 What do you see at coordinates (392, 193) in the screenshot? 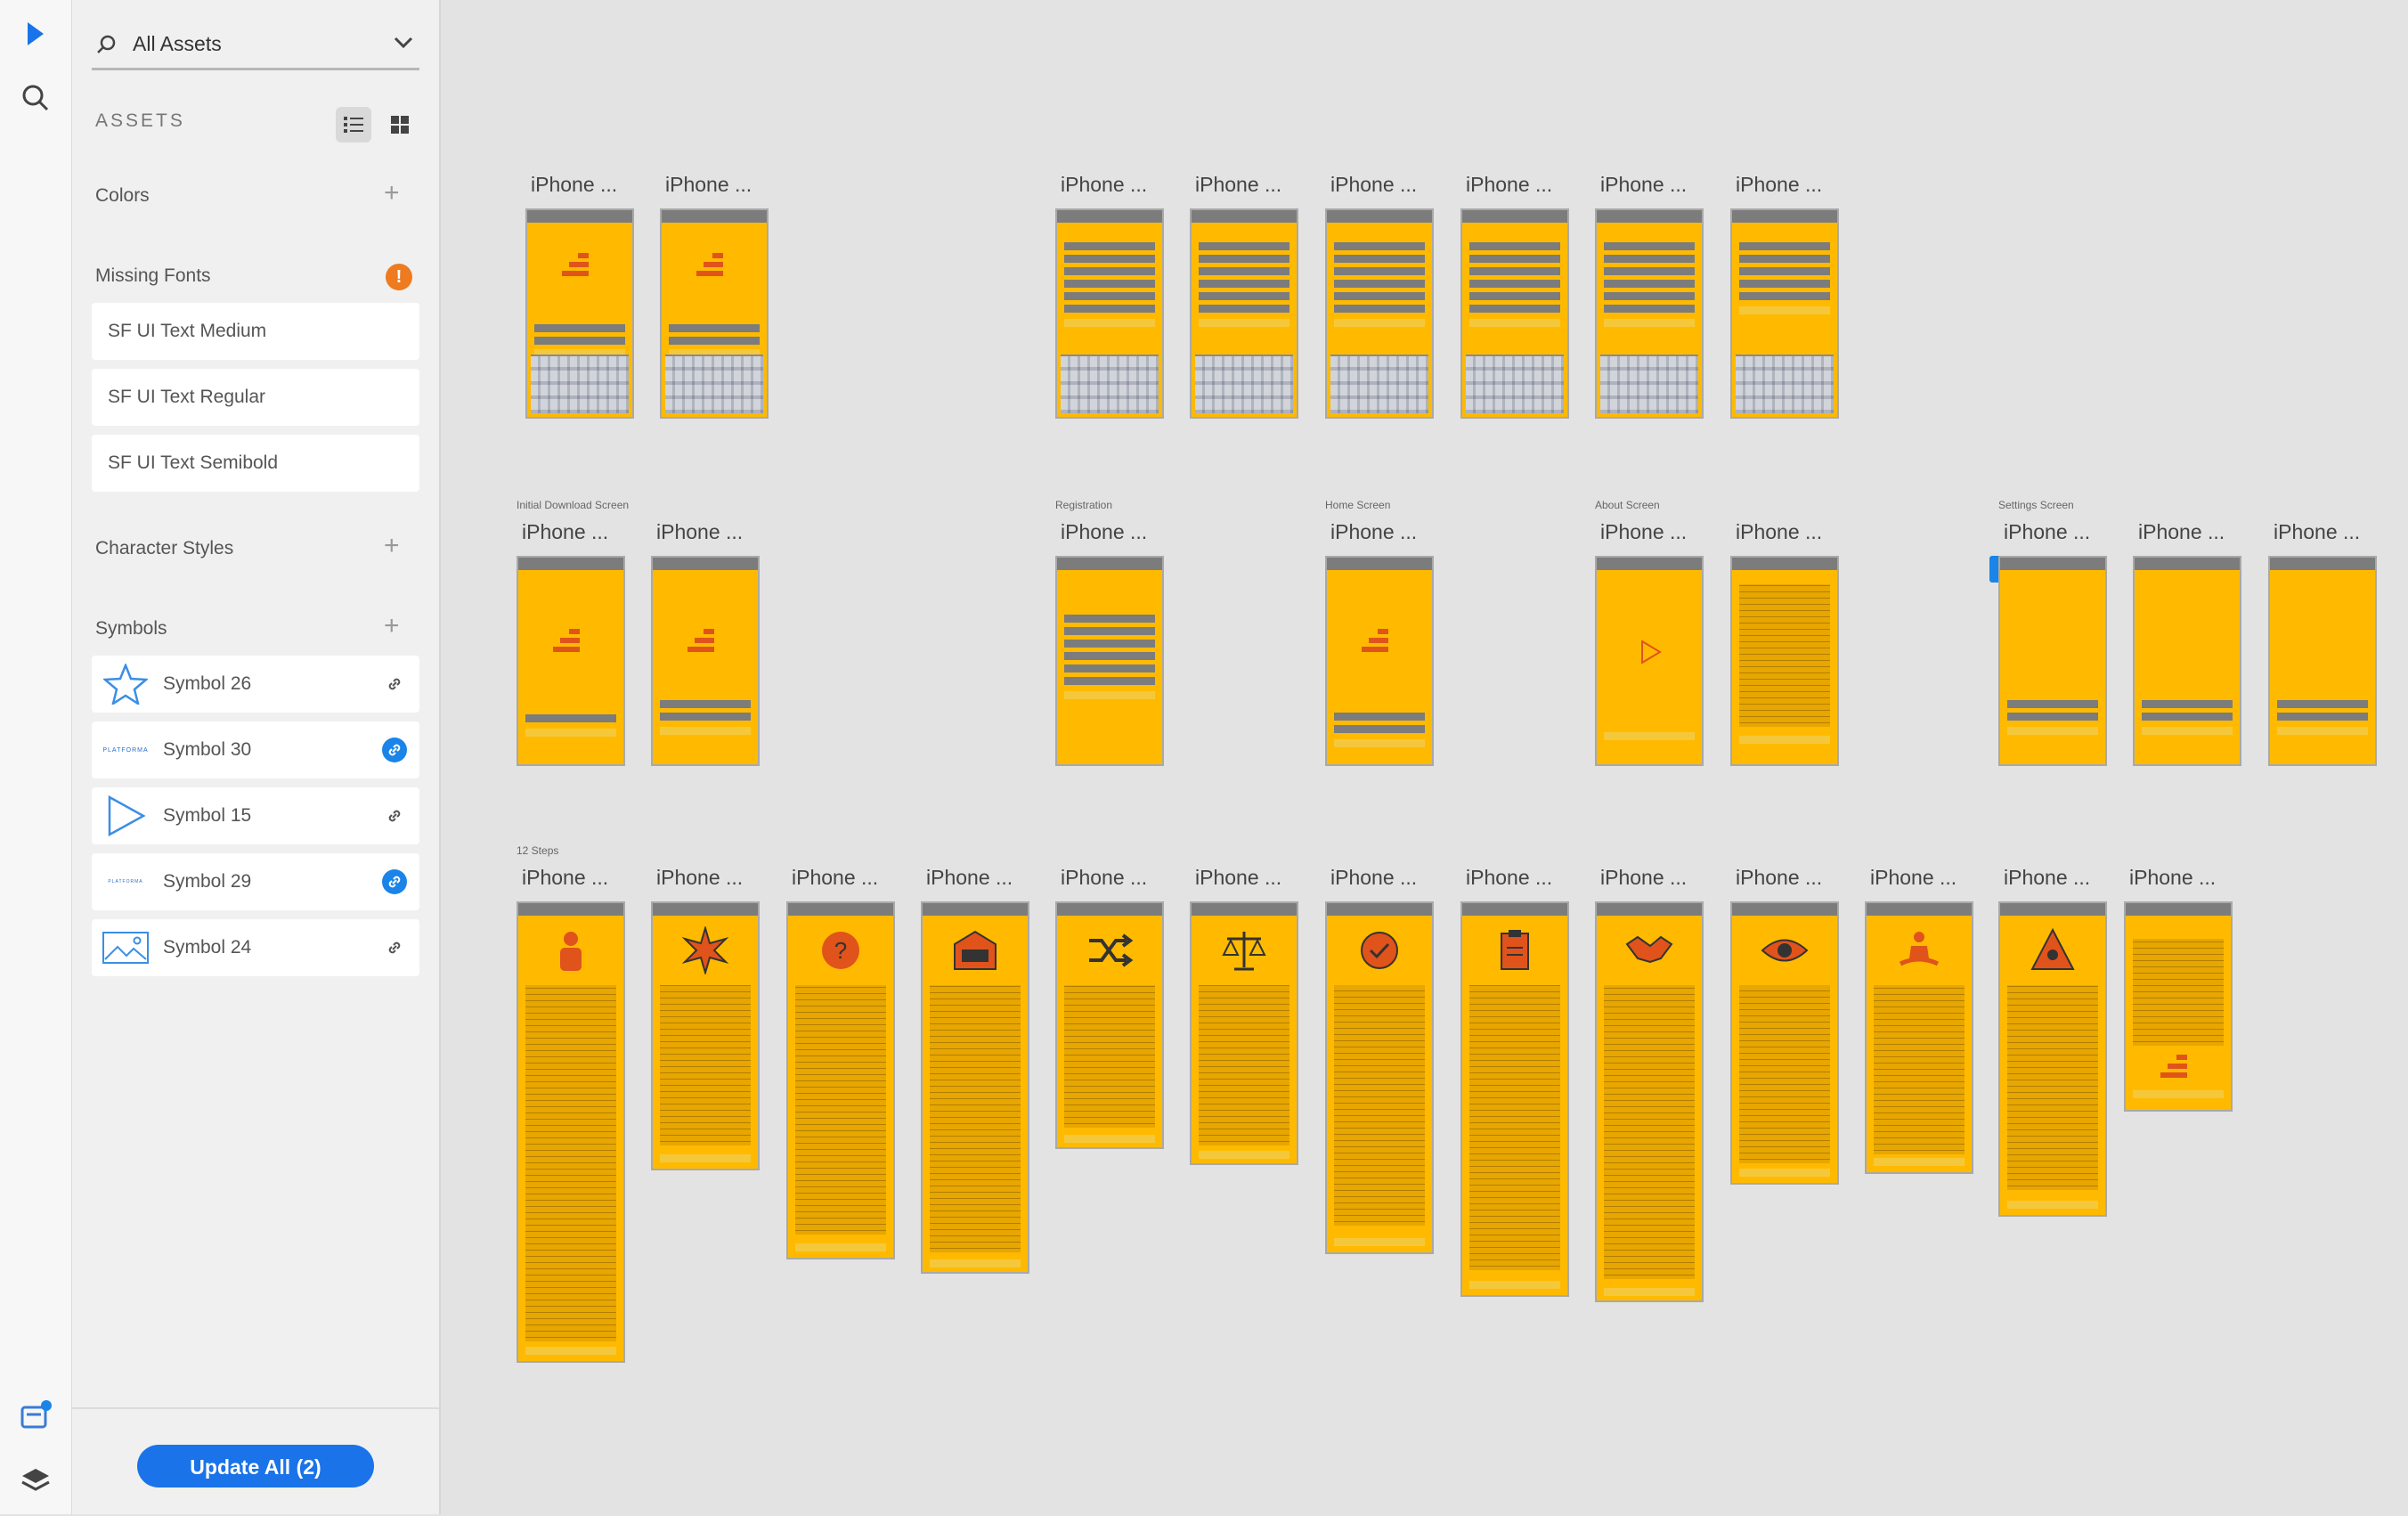
I see `add-color-icon: +` at bounding box center [392, 193].